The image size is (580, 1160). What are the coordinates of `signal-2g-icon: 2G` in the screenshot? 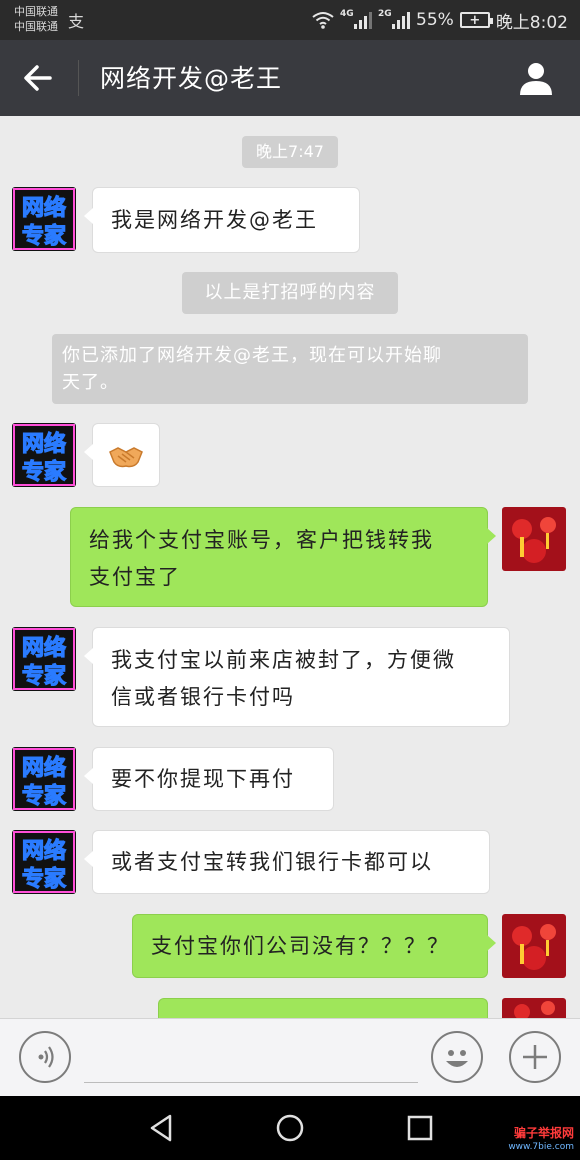 It's located at (394, 19).